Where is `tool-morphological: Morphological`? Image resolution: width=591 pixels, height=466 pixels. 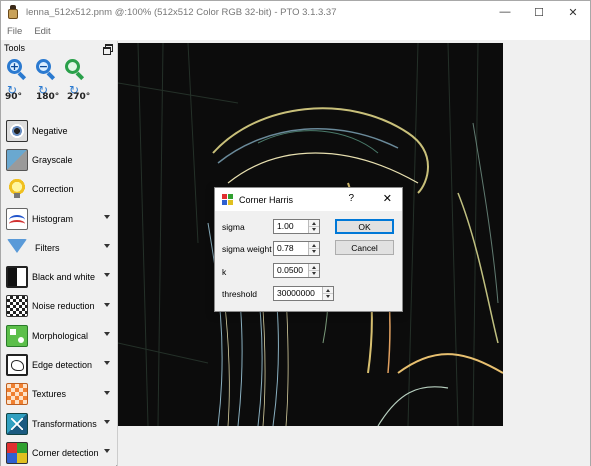 tool-morphological: Morphological is located at coordinates (58, 335).